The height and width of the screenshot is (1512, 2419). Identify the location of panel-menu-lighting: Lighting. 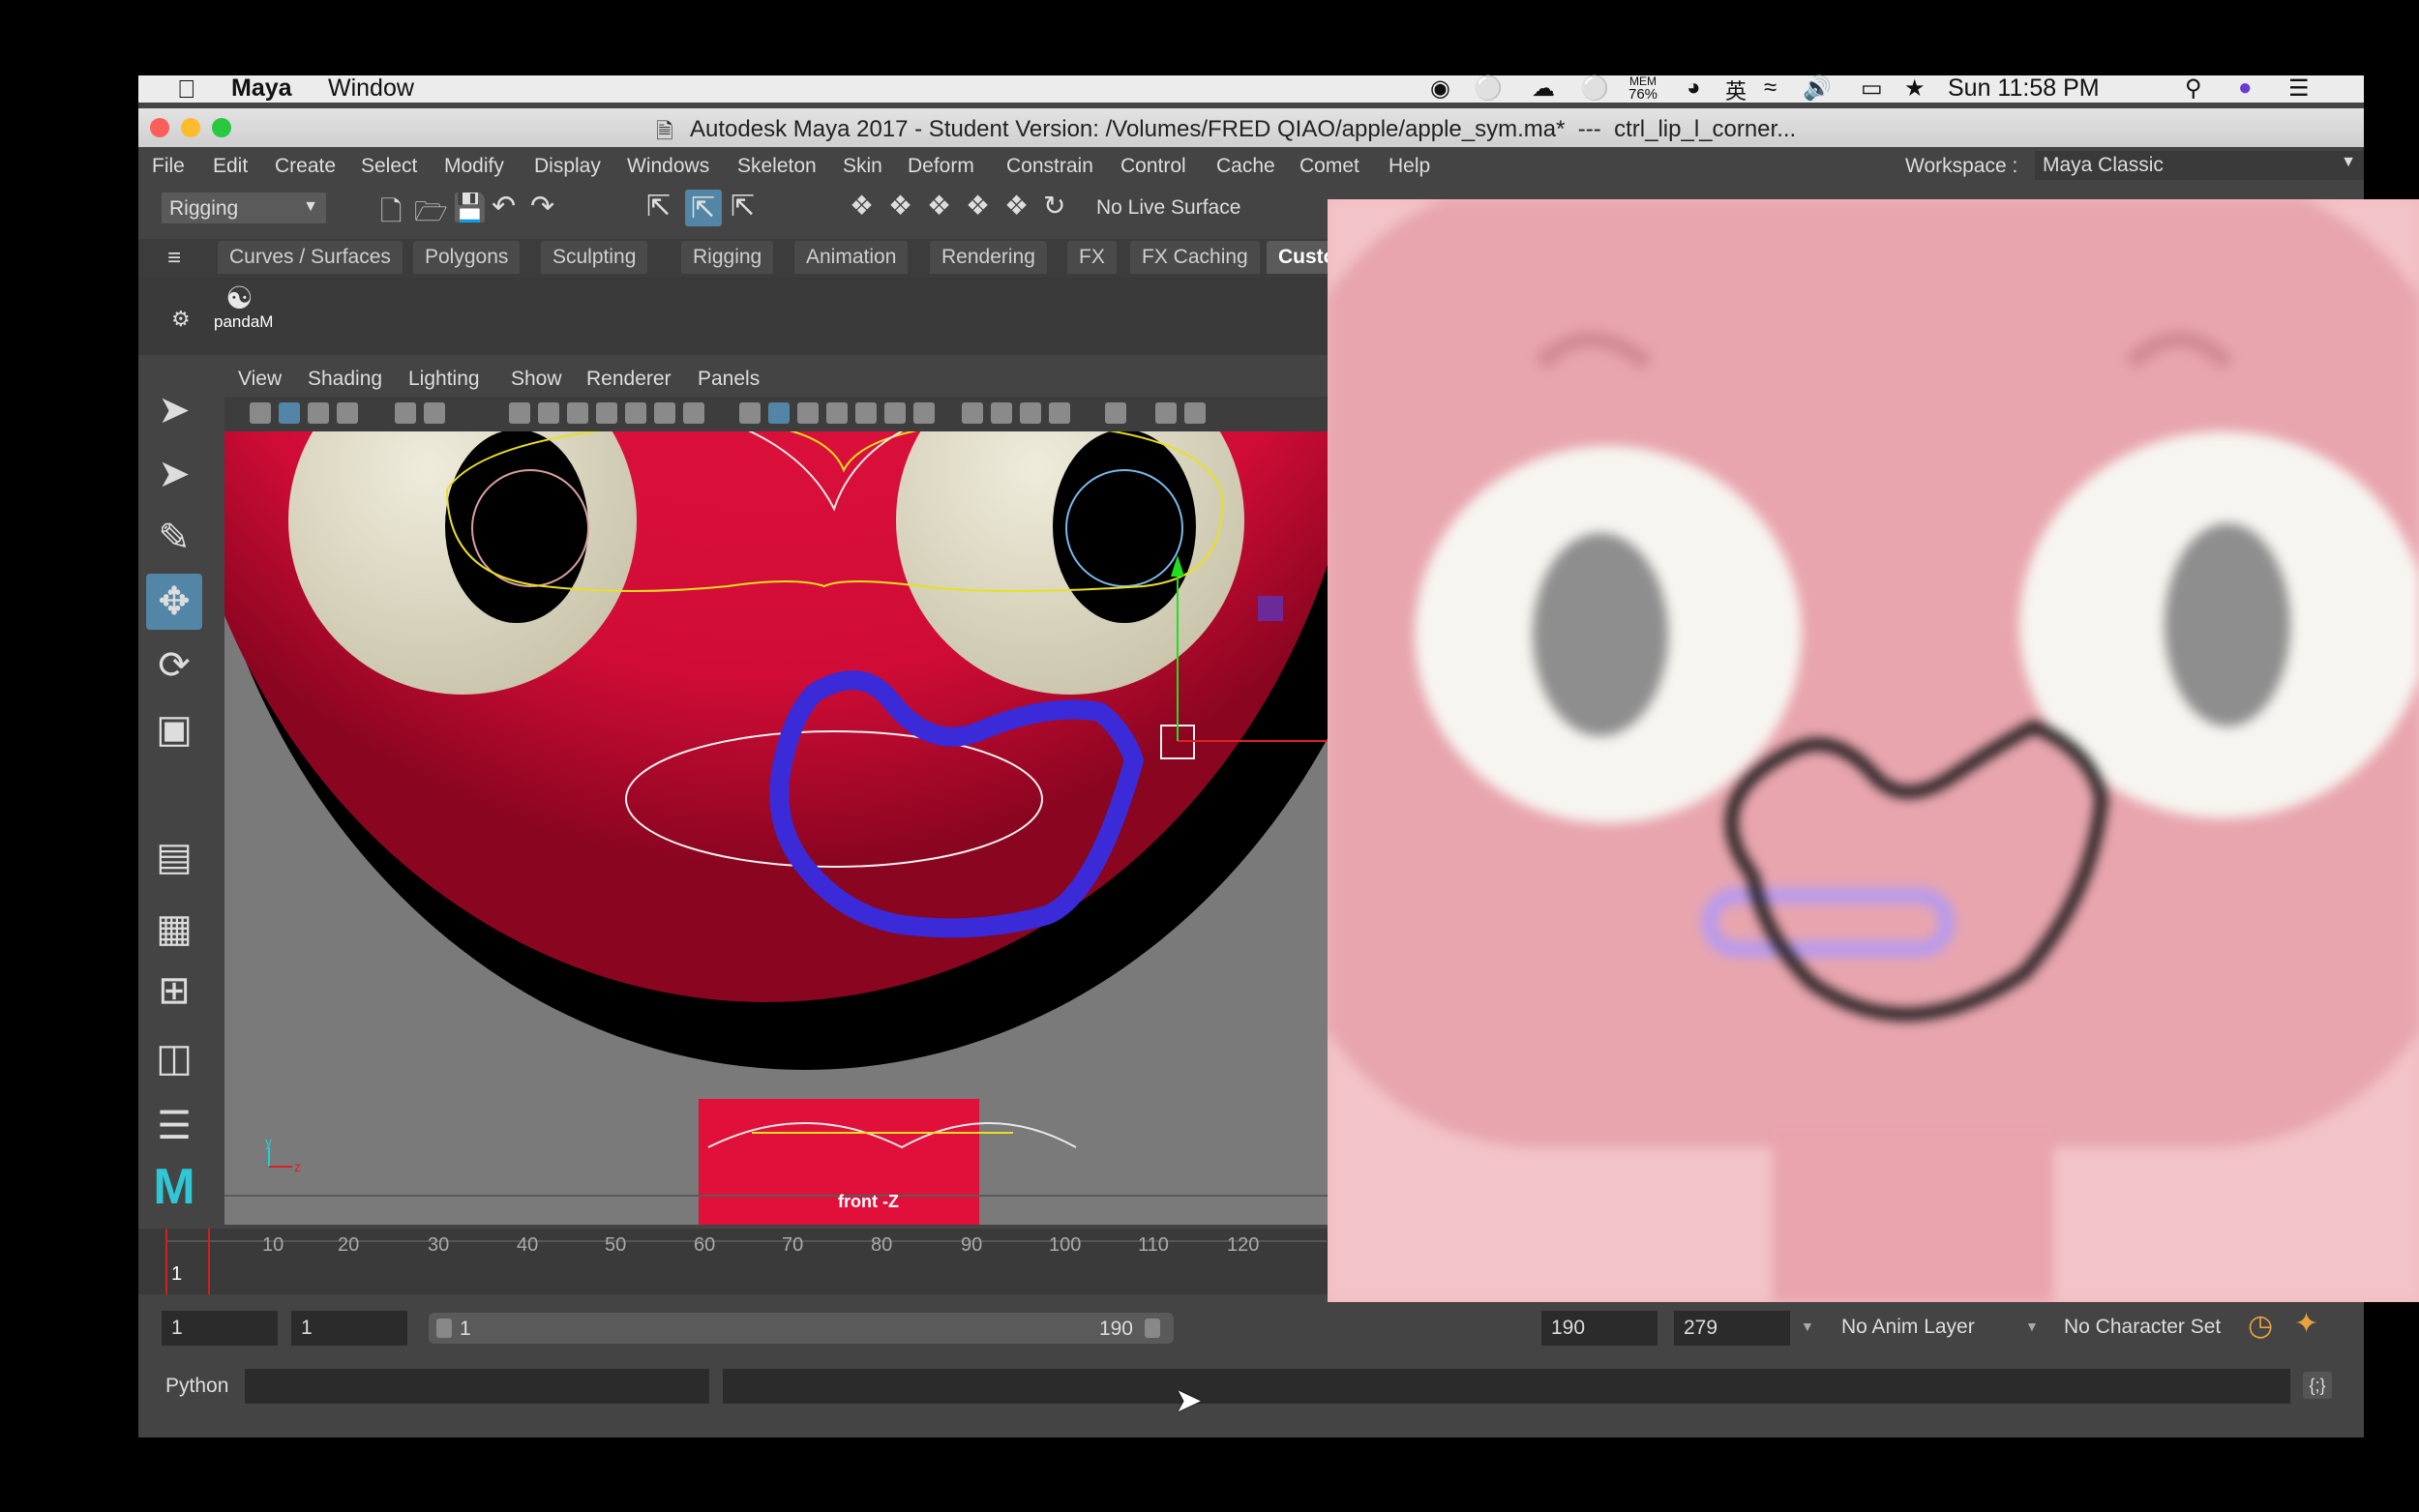
(444, 380).